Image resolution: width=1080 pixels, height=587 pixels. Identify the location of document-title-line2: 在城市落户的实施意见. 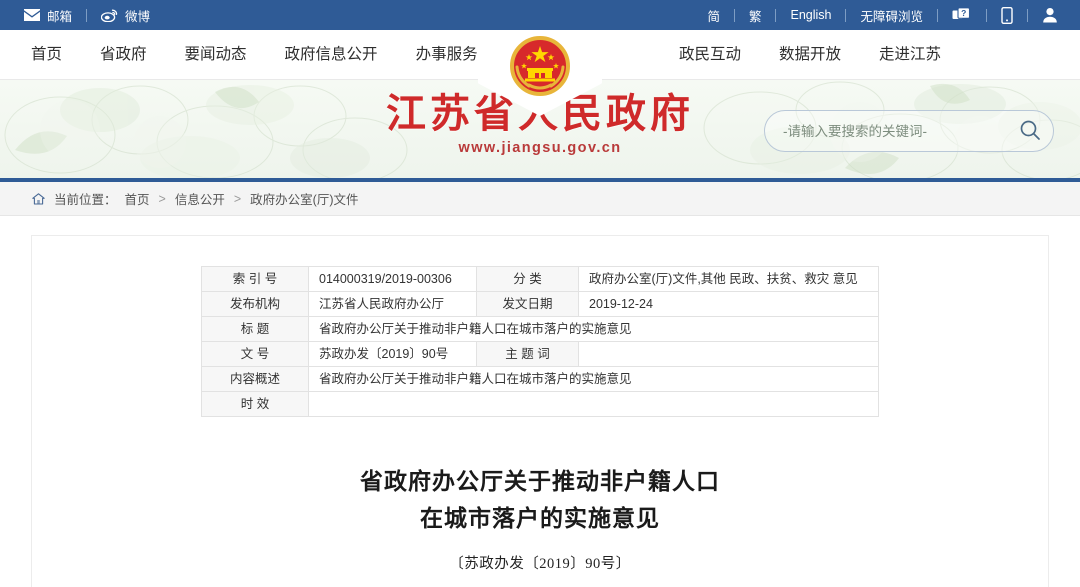
(540, 519).